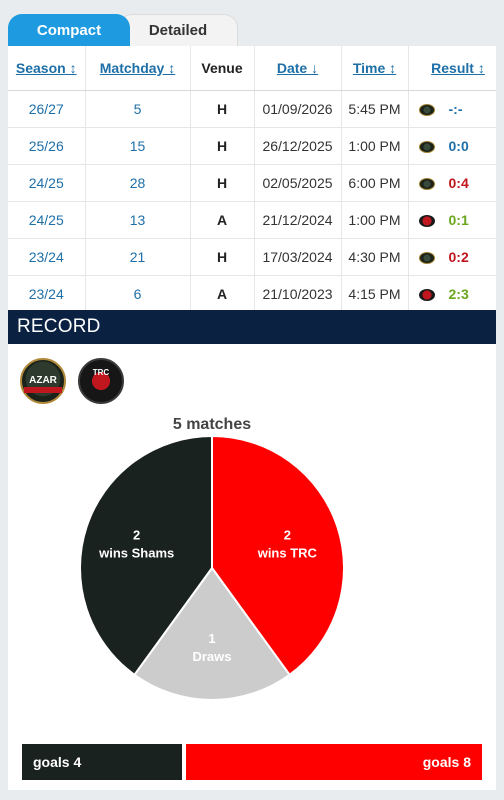 This screenshot has height=800, width=504. I want to click on date-column-header: Date ↓, so click(298, 68).